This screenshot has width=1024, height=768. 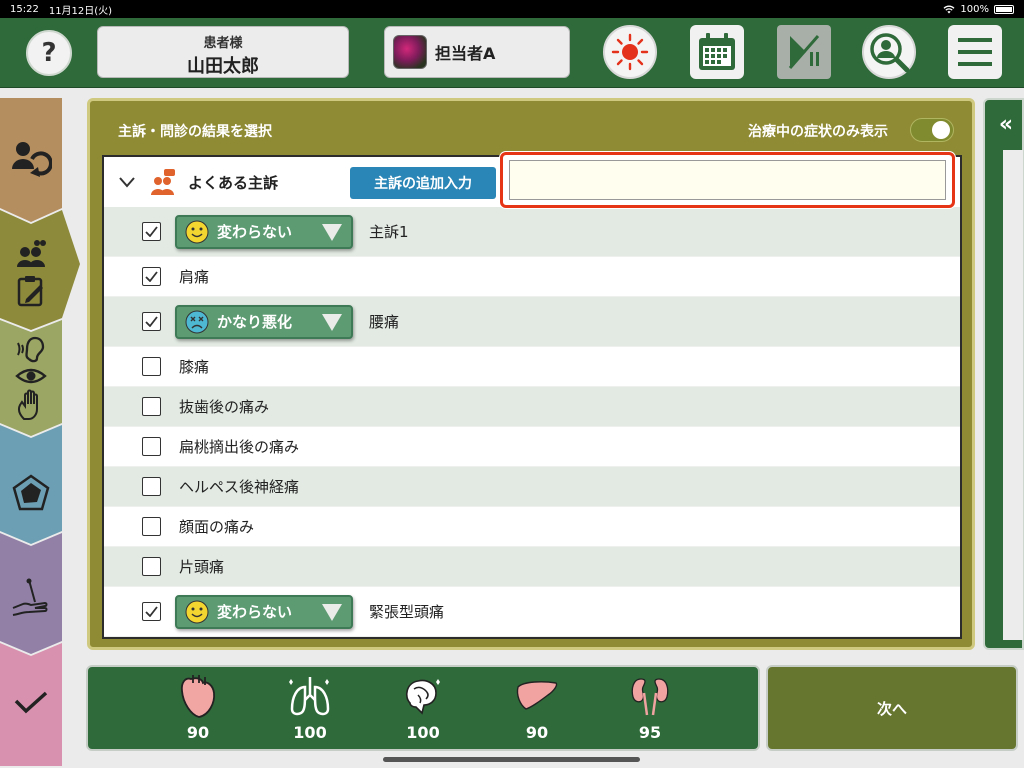 I want to click on liver-icon, so click(x=537, y=695).